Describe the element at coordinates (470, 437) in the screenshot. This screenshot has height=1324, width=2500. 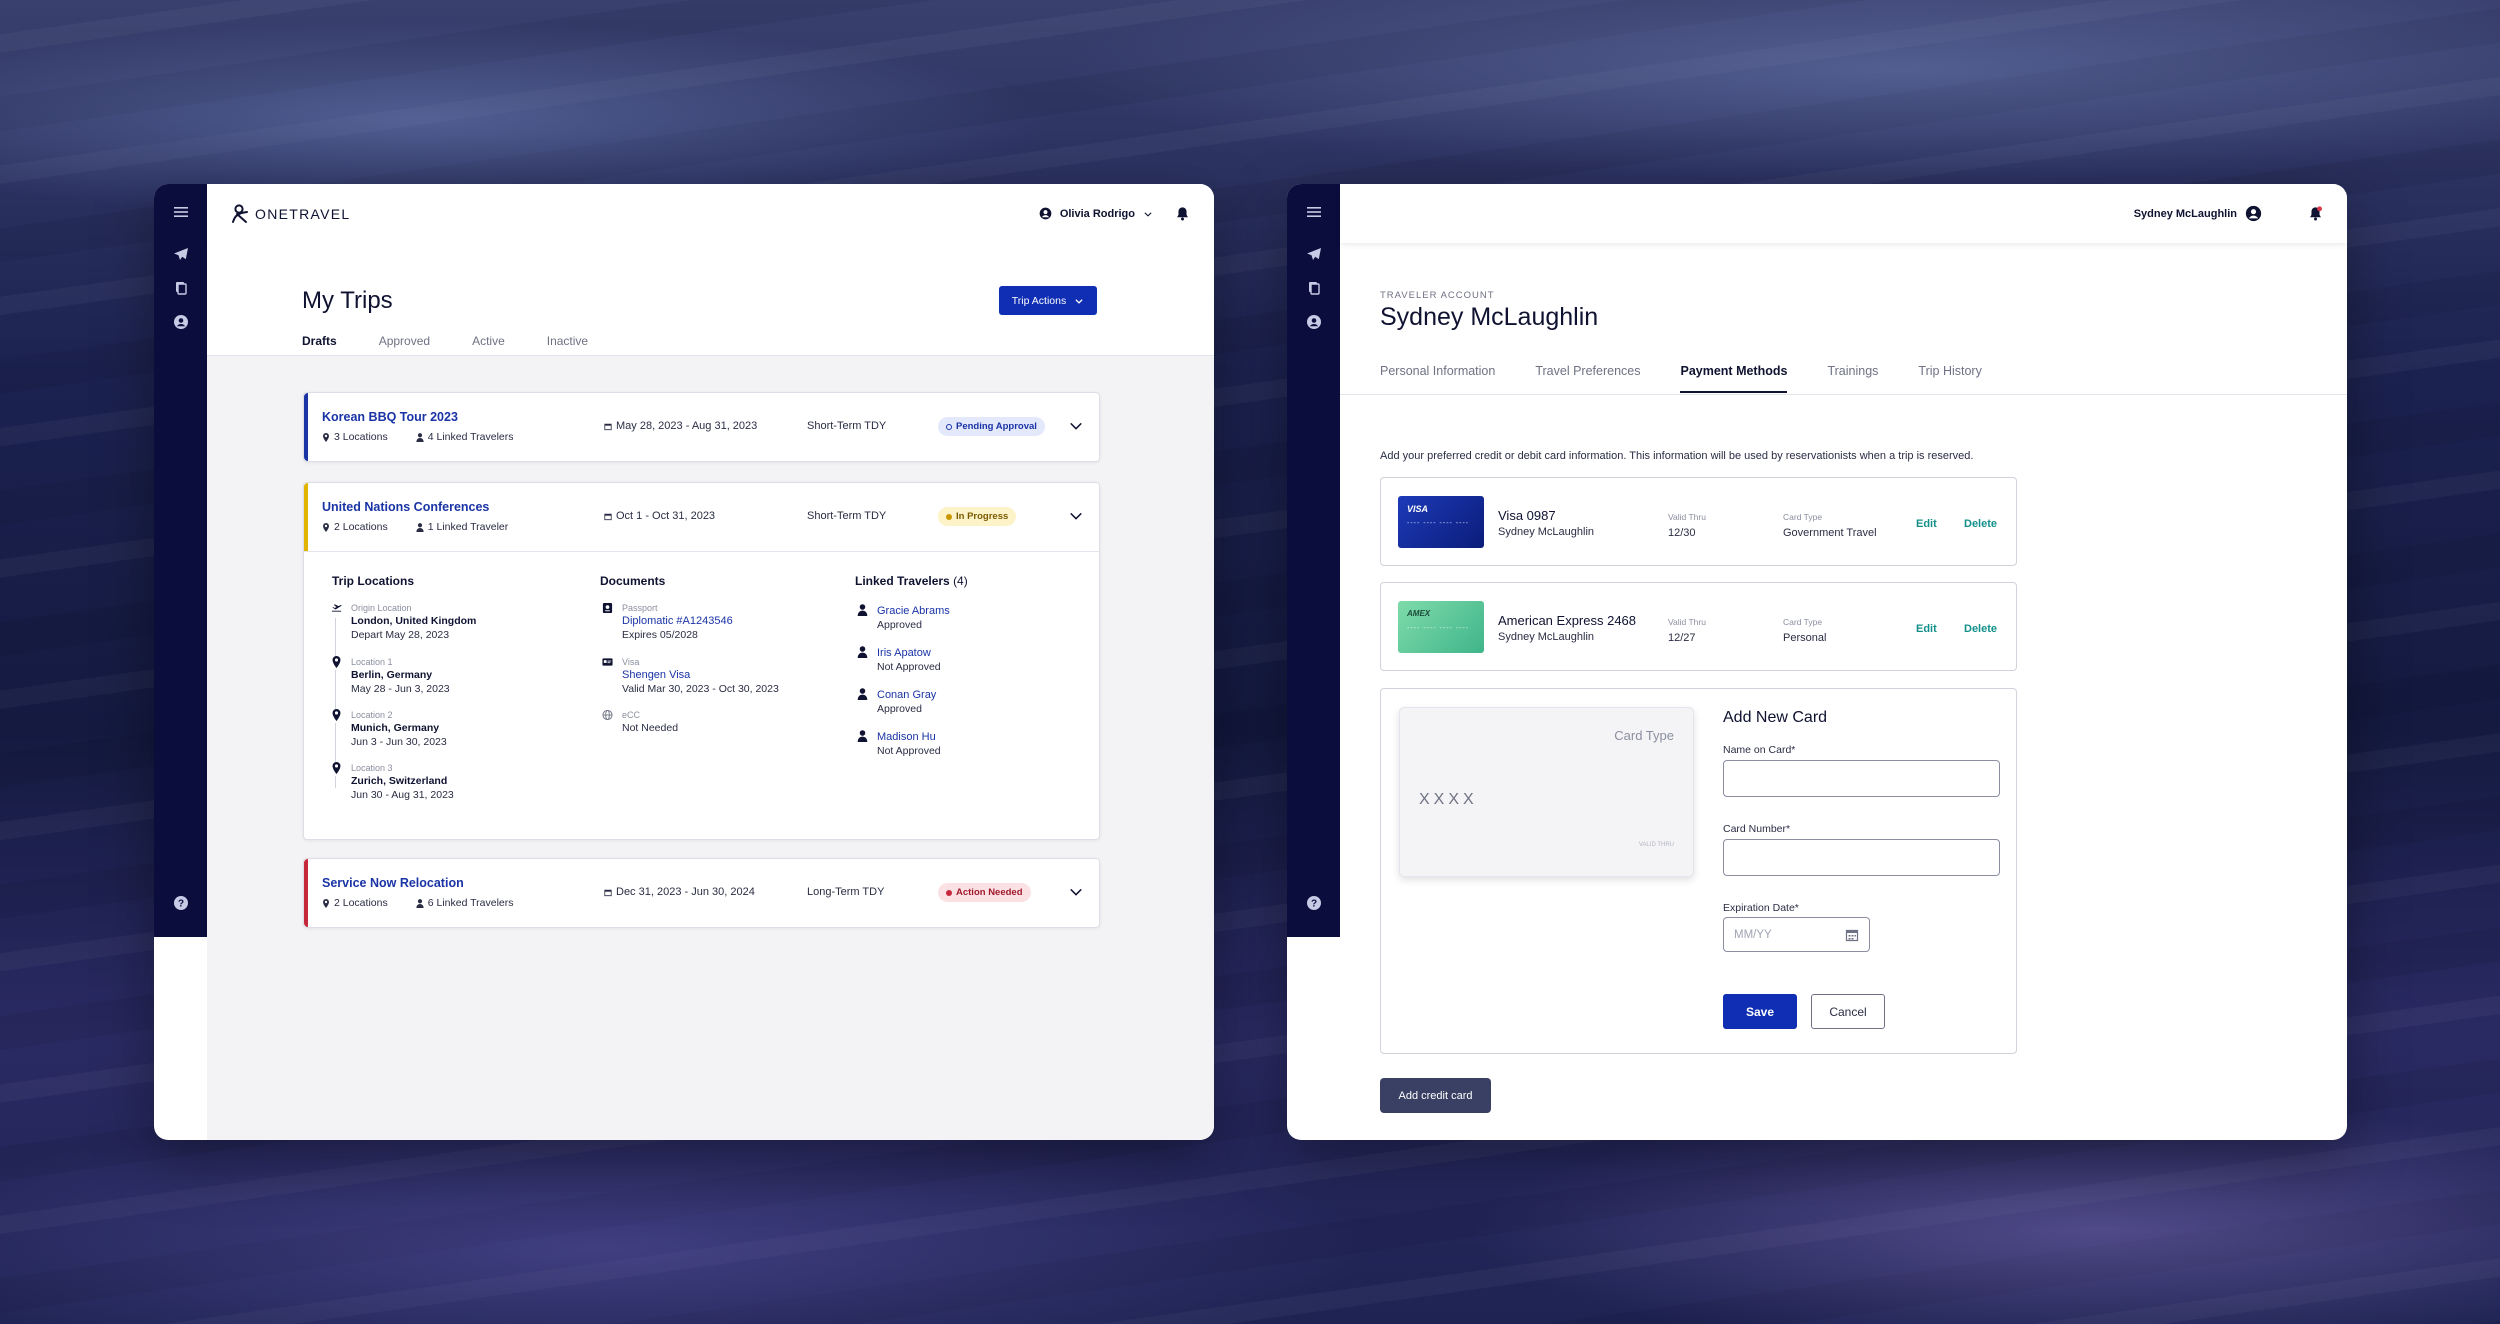
I see `trip-travelers: 4 Linked Travelers` at that location.